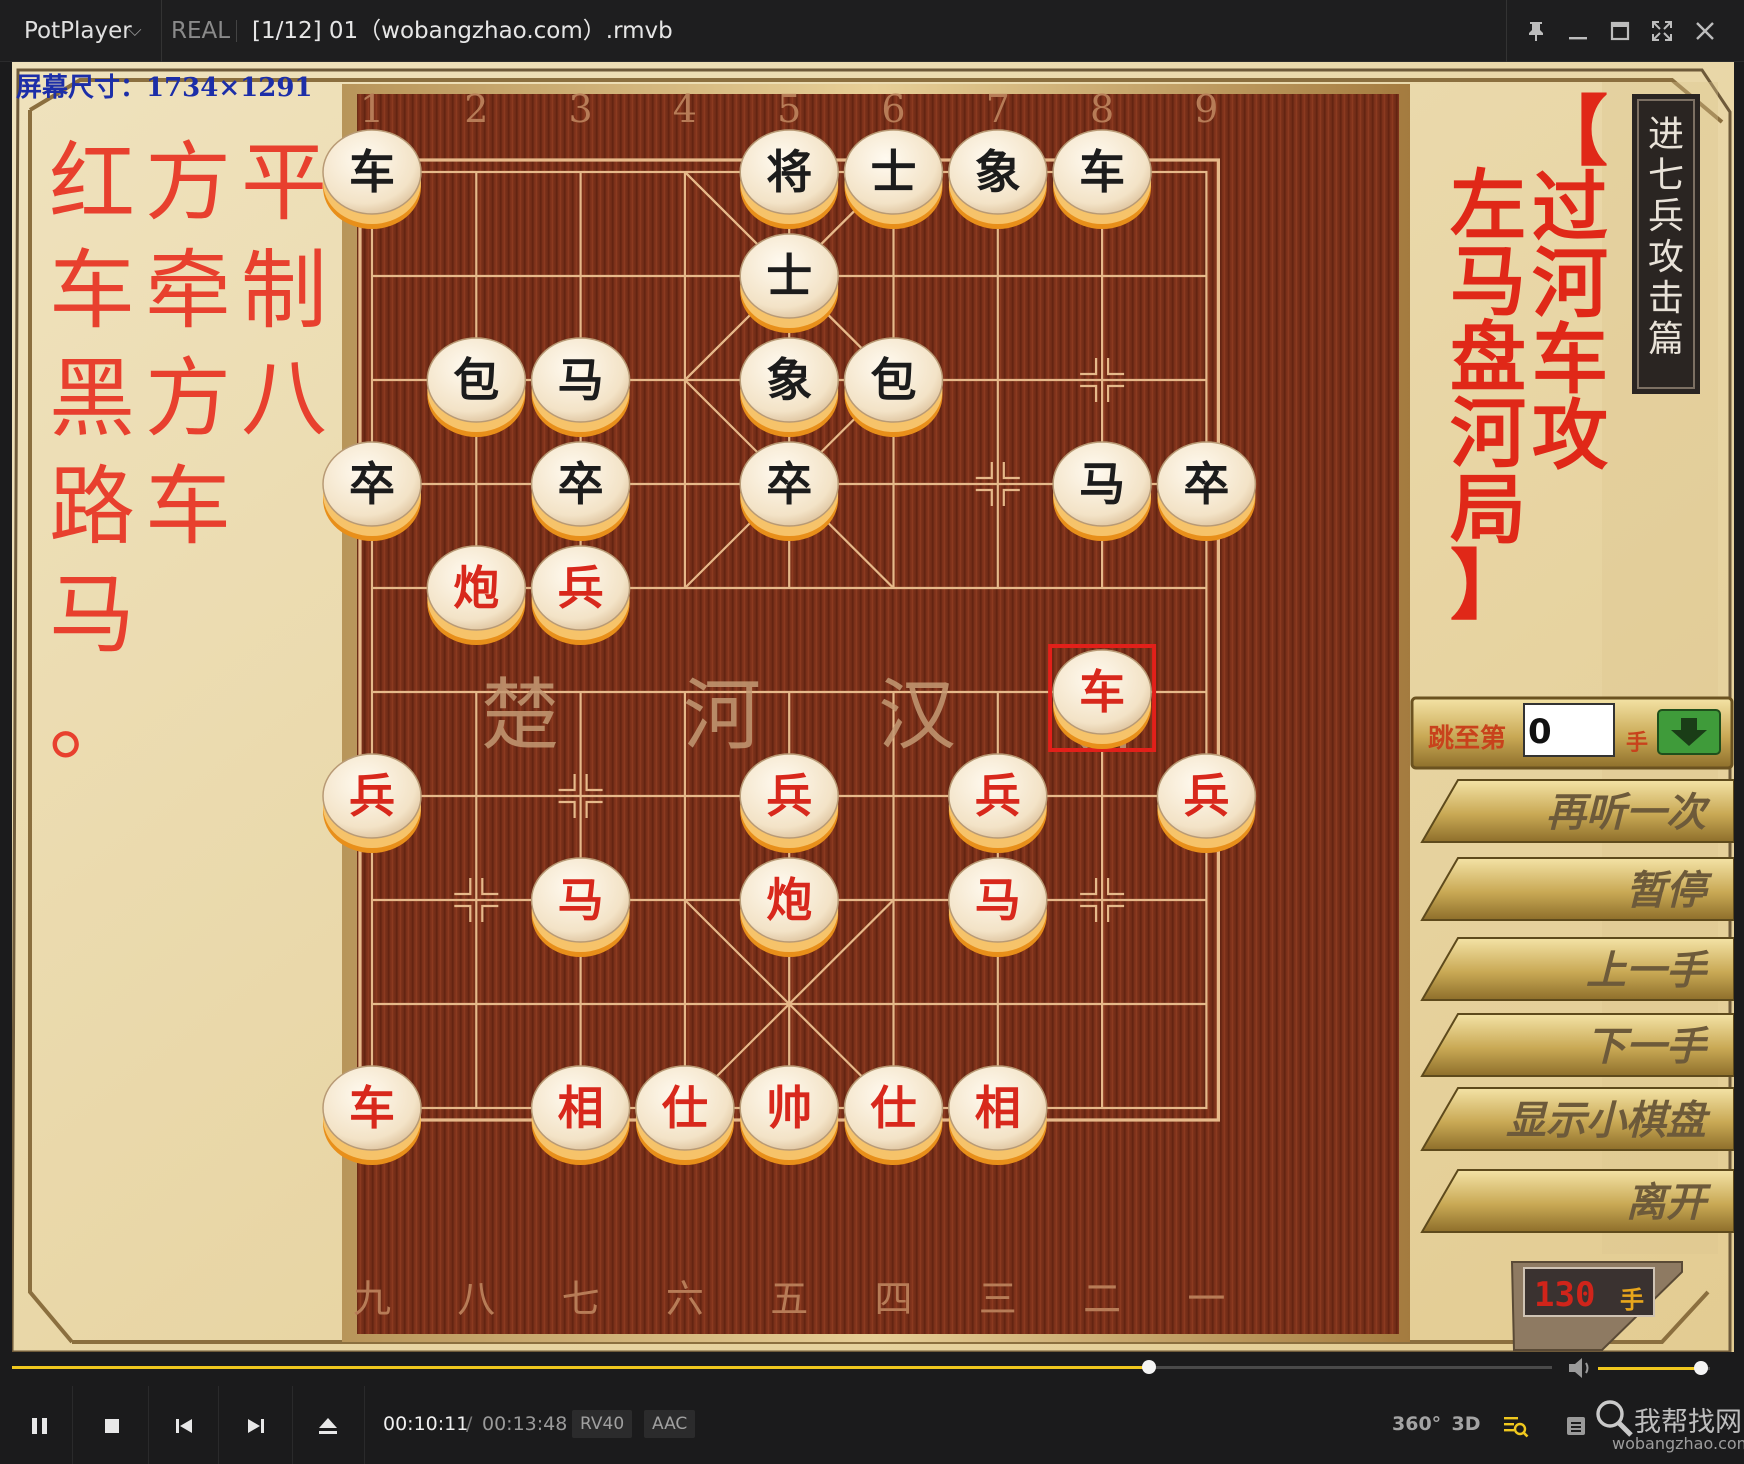 The height and width of the screenshot is (1464, 1744). Describe the element at coordinates (1662, 31) in the screenshot. I see `fullscreen-icon` at that location.